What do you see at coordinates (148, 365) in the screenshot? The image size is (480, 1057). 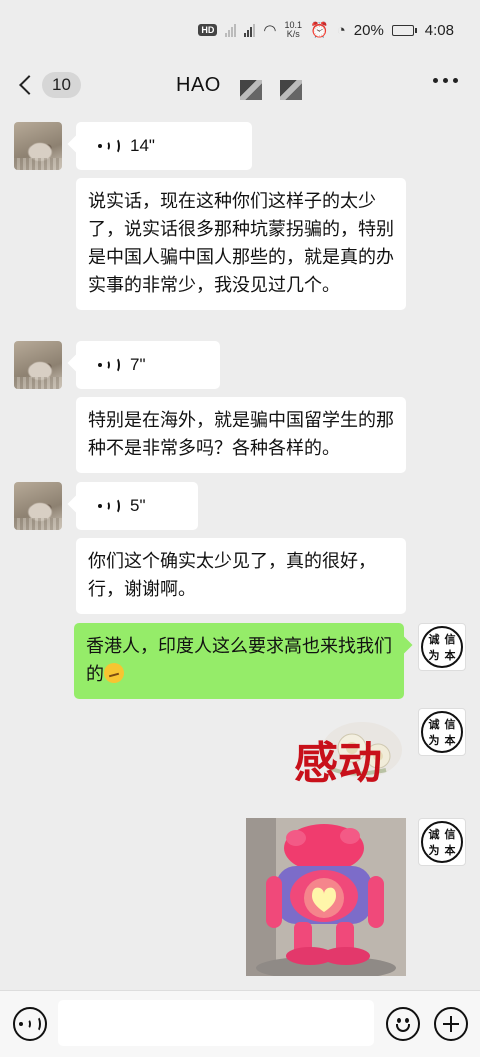 I see `voice-message: 7"` at bounding box center [148, 365].